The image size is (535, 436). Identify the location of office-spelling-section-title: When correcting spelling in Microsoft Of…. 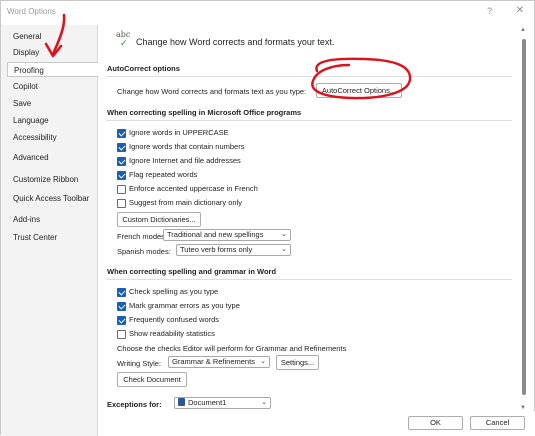
(204, 112).